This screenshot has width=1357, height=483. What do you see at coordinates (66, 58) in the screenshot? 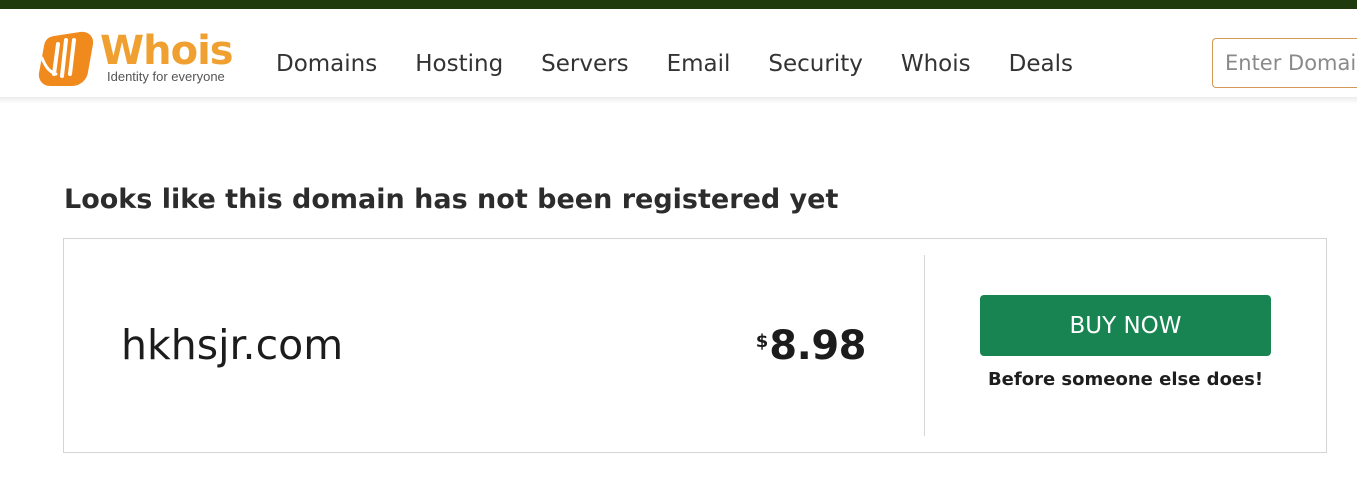
I see `whois-hand-logo-icon` at bounding box center [66, 58].